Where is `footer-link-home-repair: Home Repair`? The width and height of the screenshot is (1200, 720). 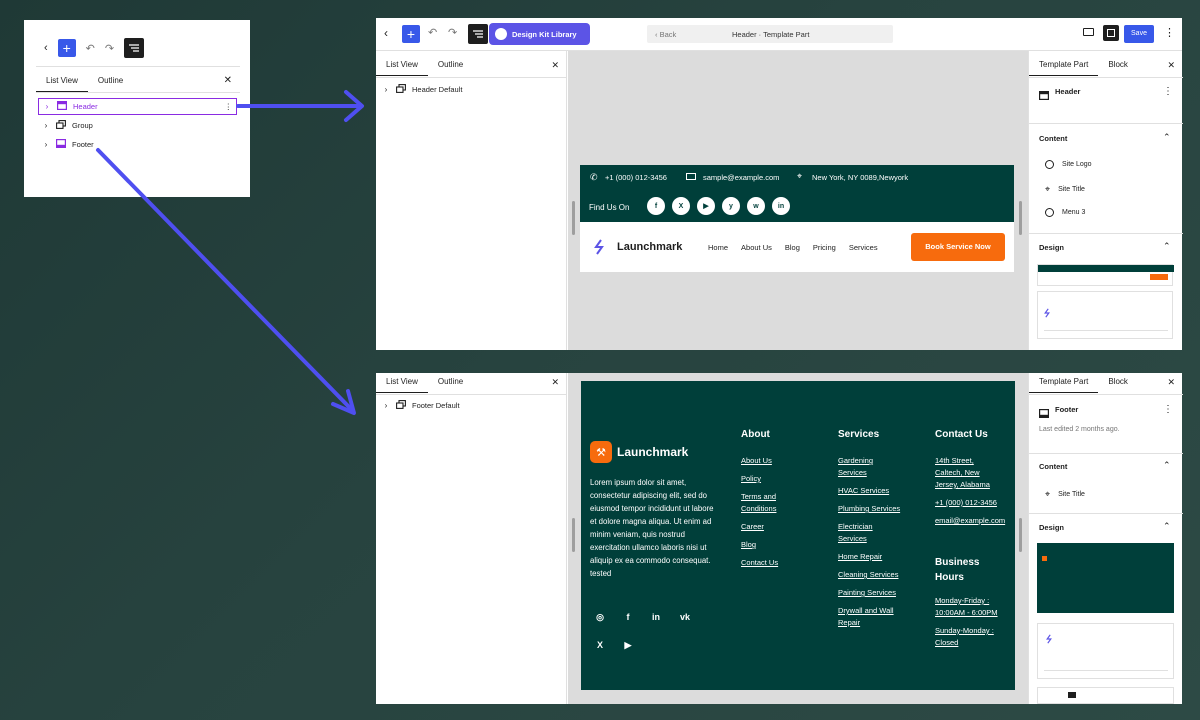
footer-link-home-repair: Home Repair is located at coordinates (860, 557).